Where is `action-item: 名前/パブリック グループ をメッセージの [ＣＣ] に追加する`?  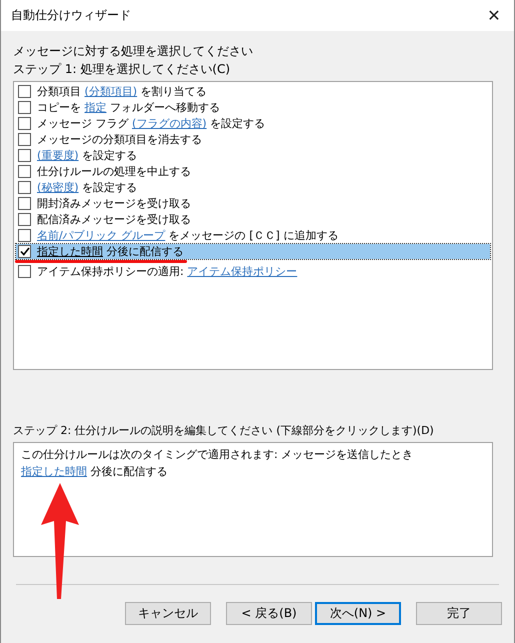 action-item: 名前/パブリック グループ をメッセージの [ＣＣ] に追加する is located at coordinates (253, 235).